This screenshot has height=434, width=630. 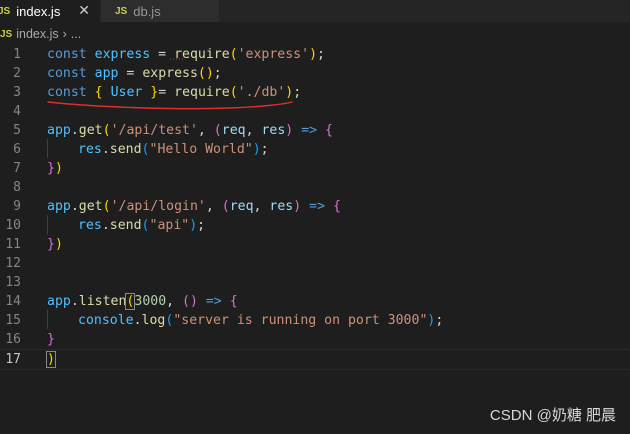 I want to click on annotation-underline, so click(x=170, y=105).